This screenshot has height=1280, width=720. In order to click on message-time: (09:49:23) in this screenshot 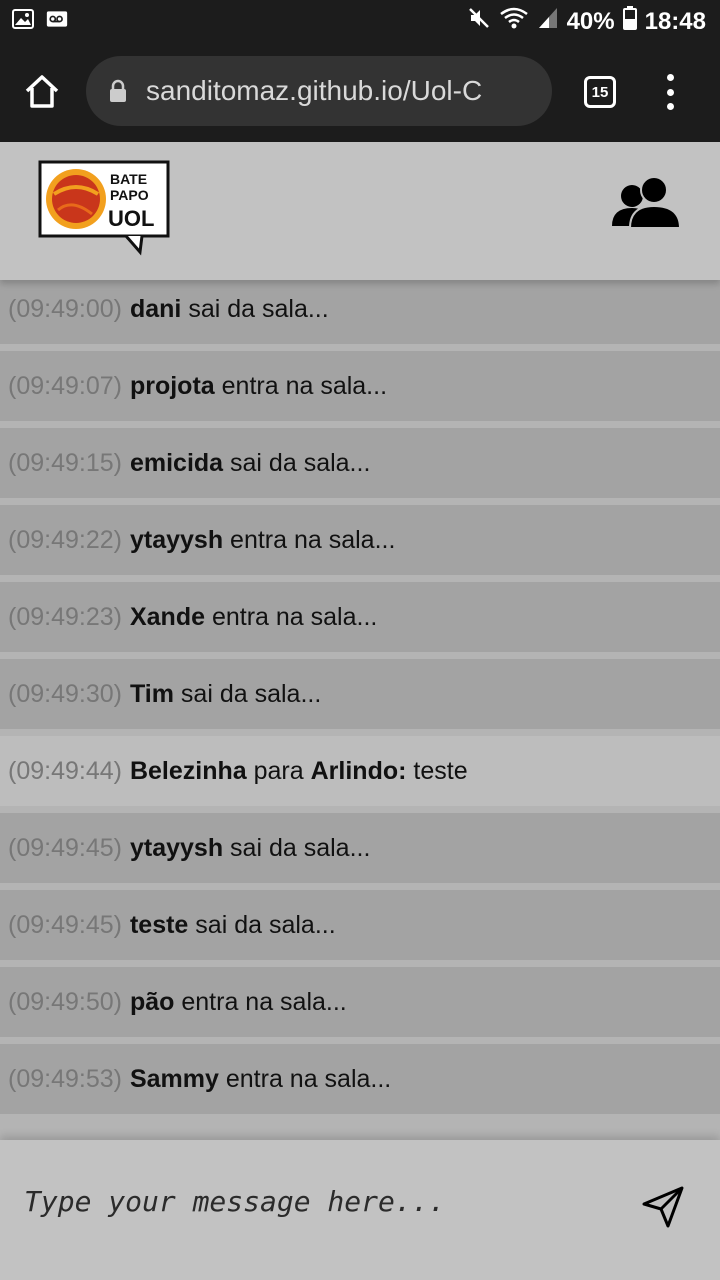, I will do `click(65, 616)`.